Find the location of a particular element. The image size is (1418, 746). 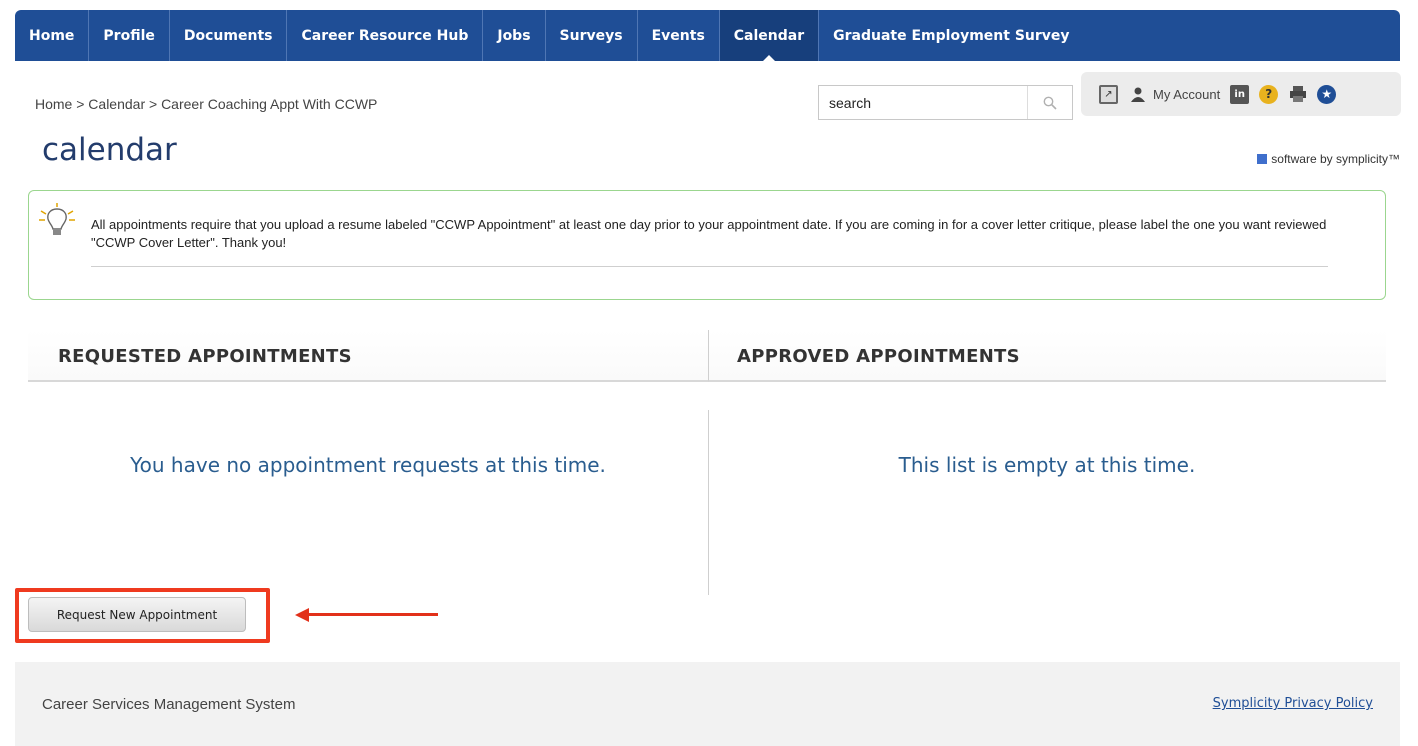

nav-item-documents: Documents is located at coordinates (229, 35).